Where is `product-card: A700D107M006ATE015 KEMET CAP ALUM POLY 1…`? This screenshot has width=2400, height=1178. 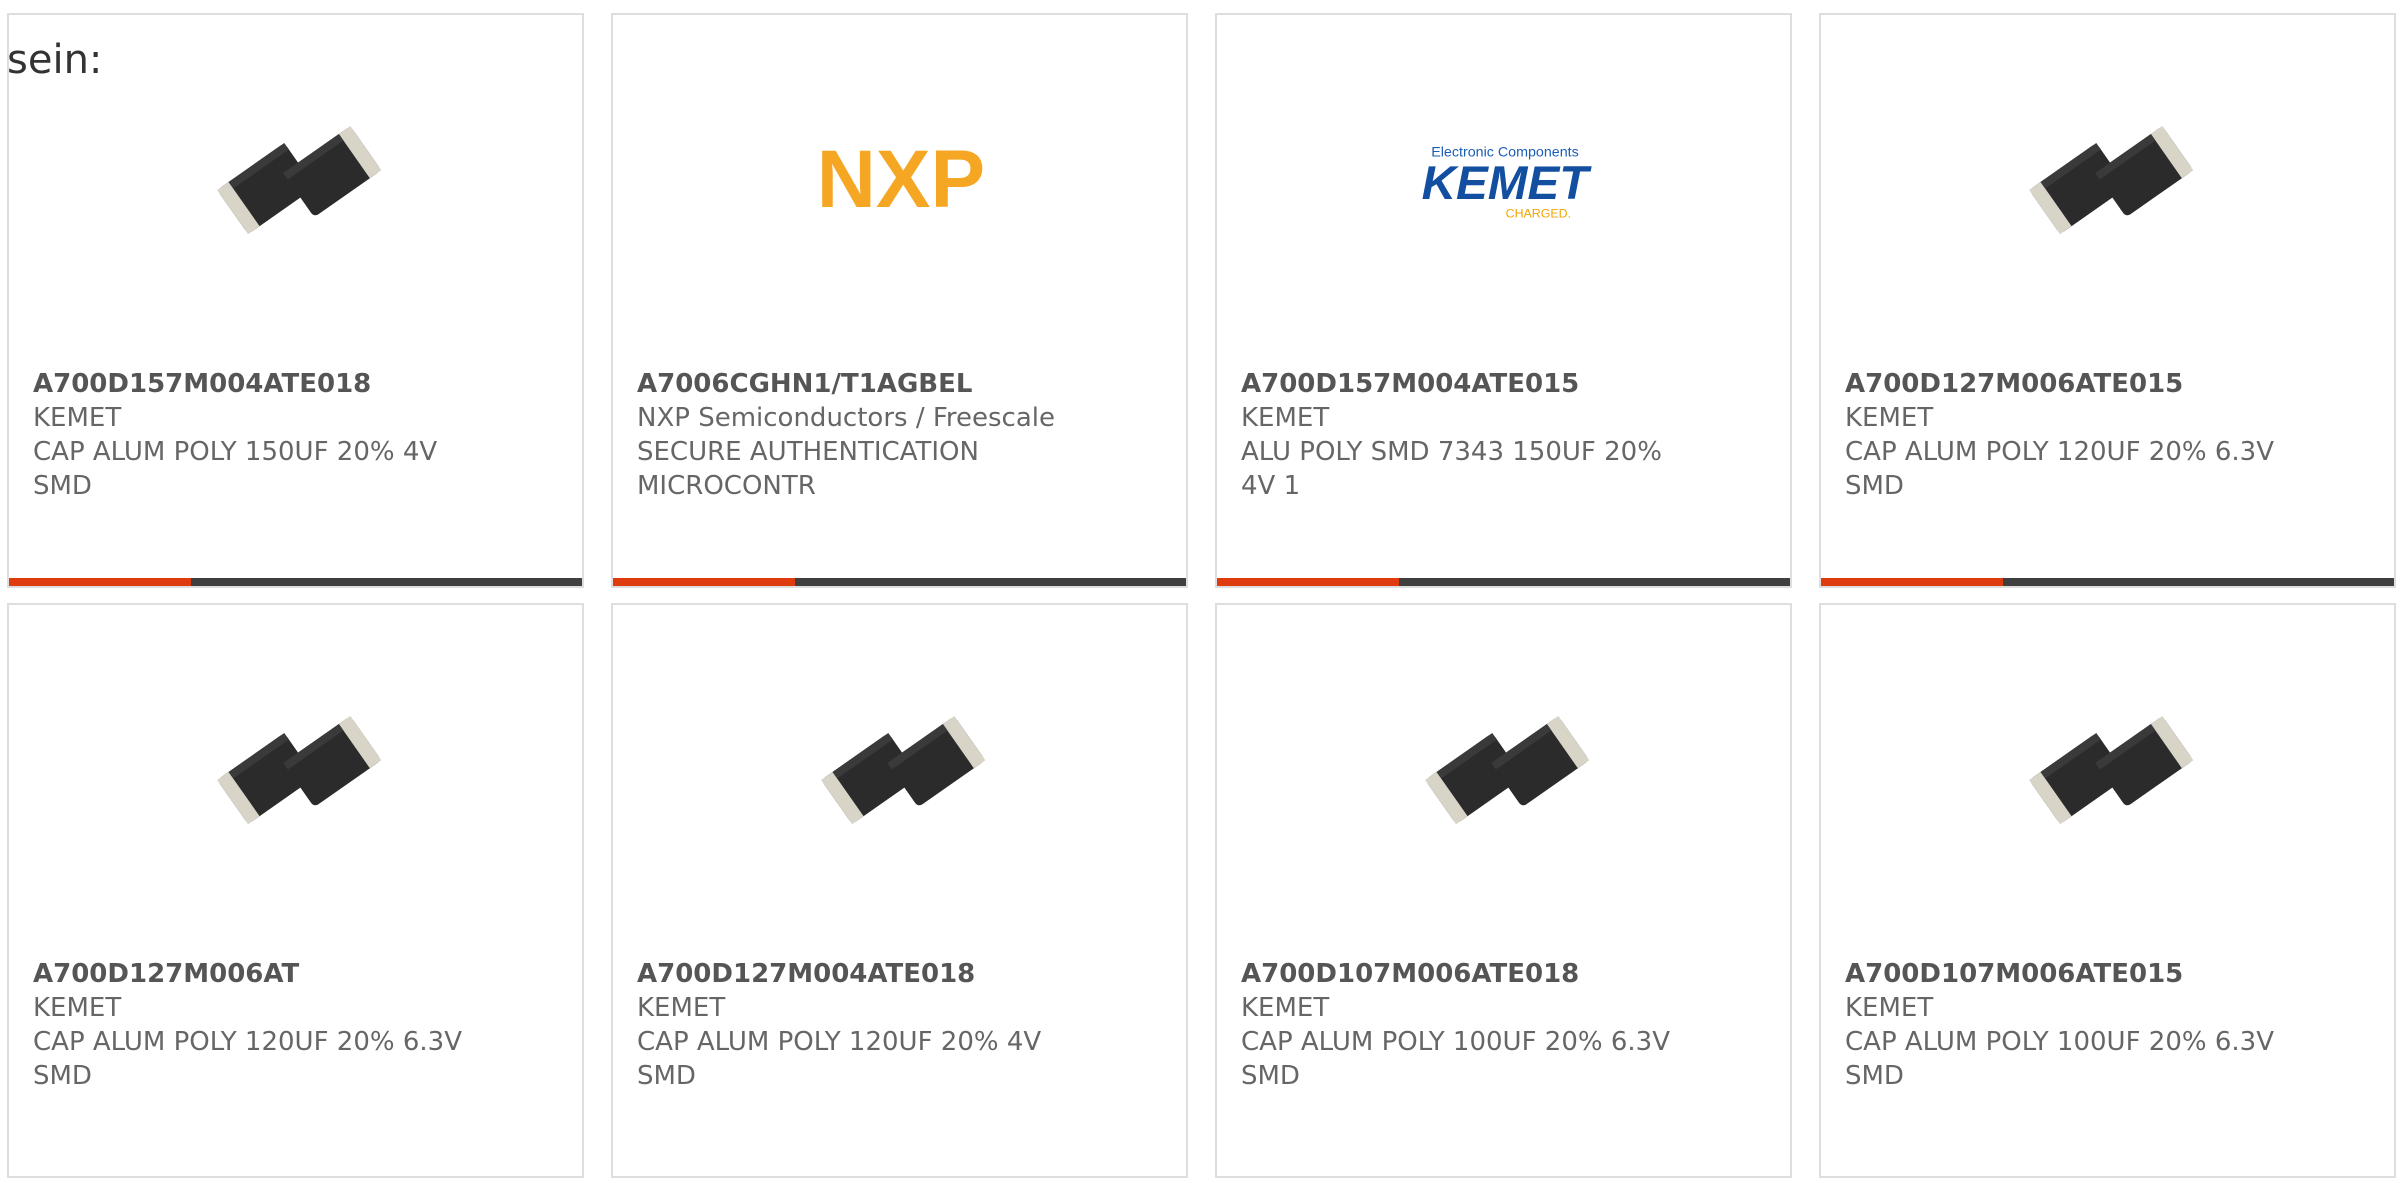 product-card: A700D107M006ATE015 KEMET CAP ALUM POLY 1… is located at coordinates (2107, 890).